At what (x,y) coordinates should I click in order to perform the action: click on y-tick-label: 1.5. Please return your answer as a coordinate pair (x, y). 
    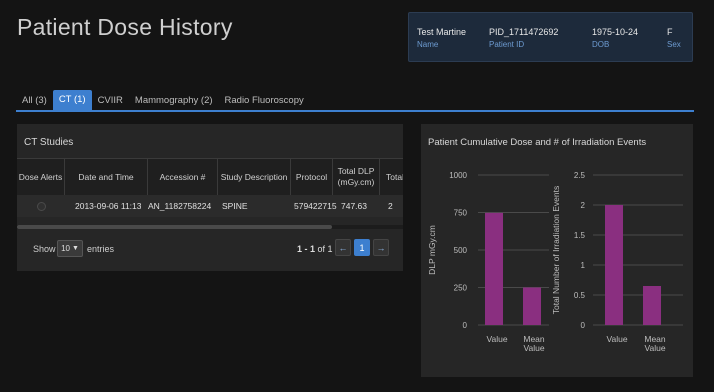
    Looking at the image, I should click on (580, 235).